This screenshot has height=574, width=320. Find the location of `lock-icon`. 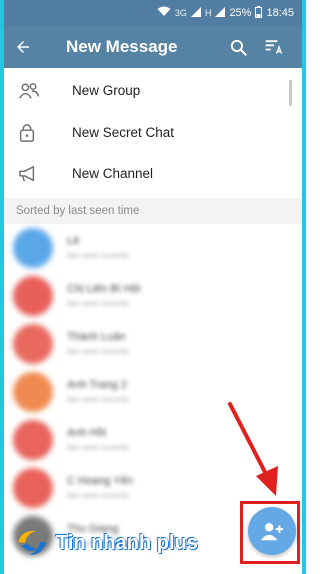

lock-icon is located at coordinates (38, 132).